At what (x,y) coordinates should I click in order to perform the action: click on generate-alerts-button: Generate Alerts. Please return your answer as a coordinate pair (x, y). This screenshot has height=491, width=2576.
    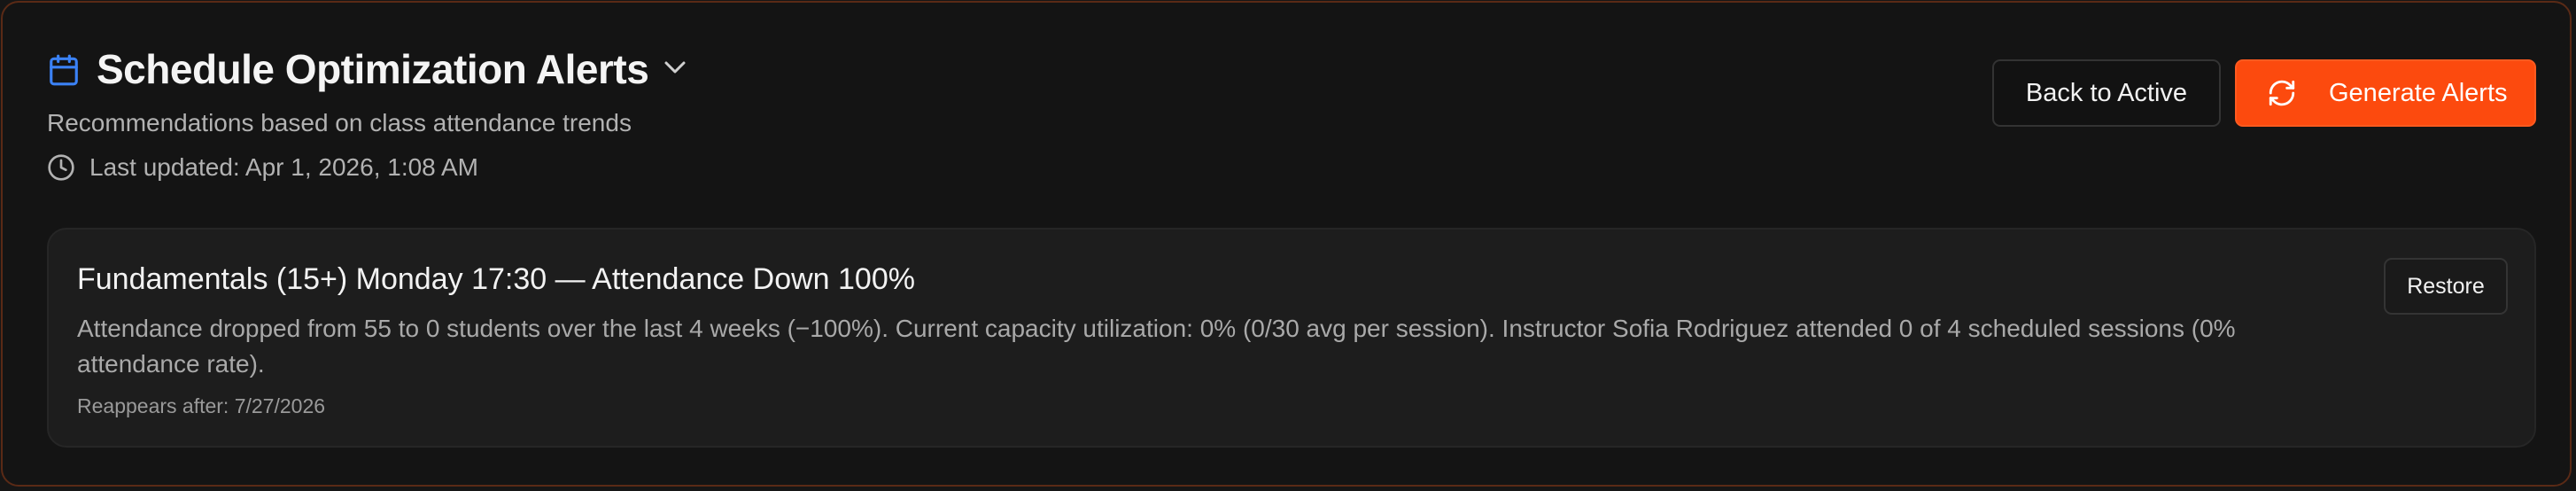
    Looking at the image, I should click on (2385, 93).